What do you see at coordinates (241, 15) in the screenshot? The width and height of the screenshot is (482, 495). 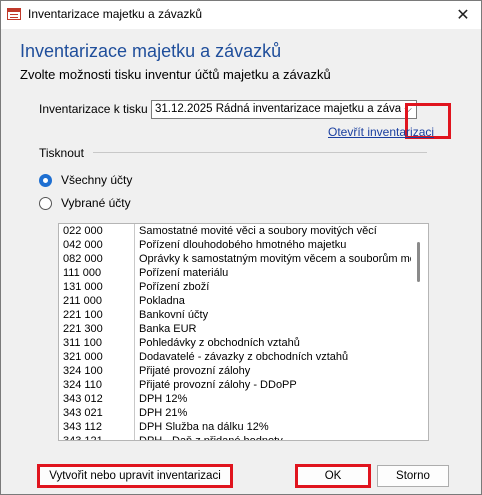 I see `title-bar: Inventarizace majetku a závazků ✕` at bounding box center [241, 15].